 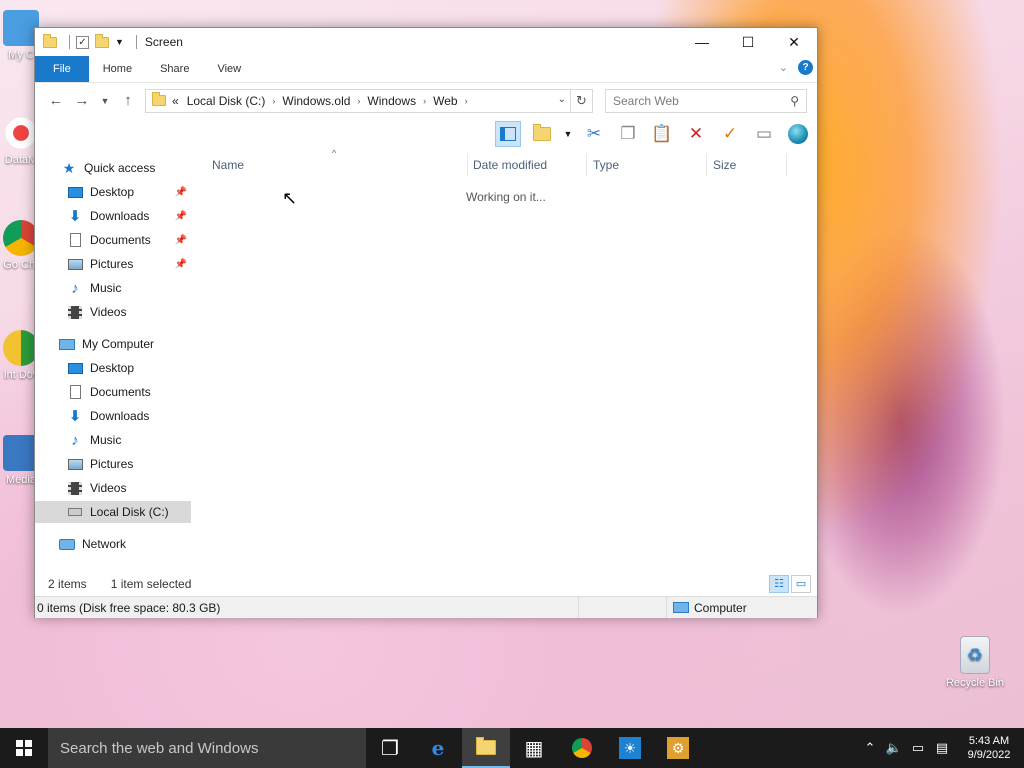 I want to click on network-globe-icon, so click(x=798, y=134).